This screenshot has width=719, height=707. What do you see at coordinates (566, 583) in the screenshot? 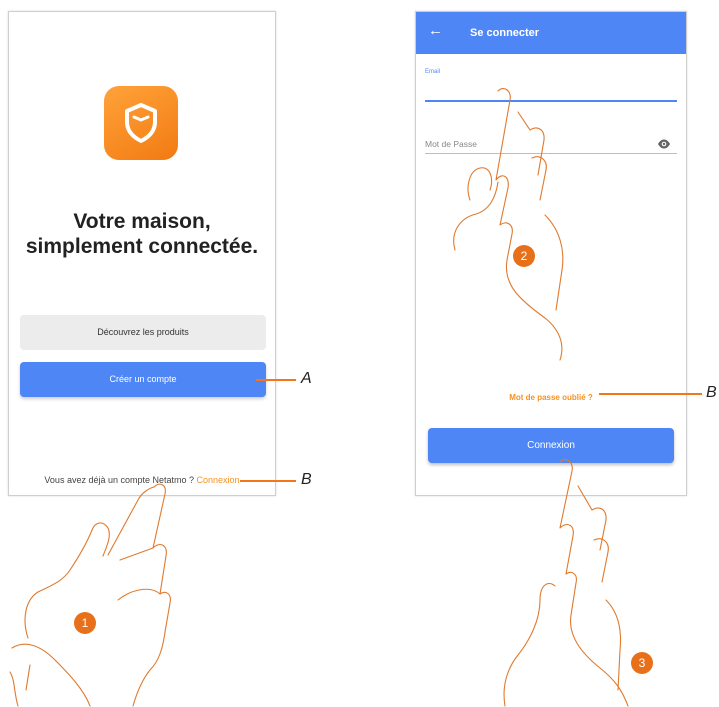
I see `hand-3-outline` at bounding box center [566, 583].